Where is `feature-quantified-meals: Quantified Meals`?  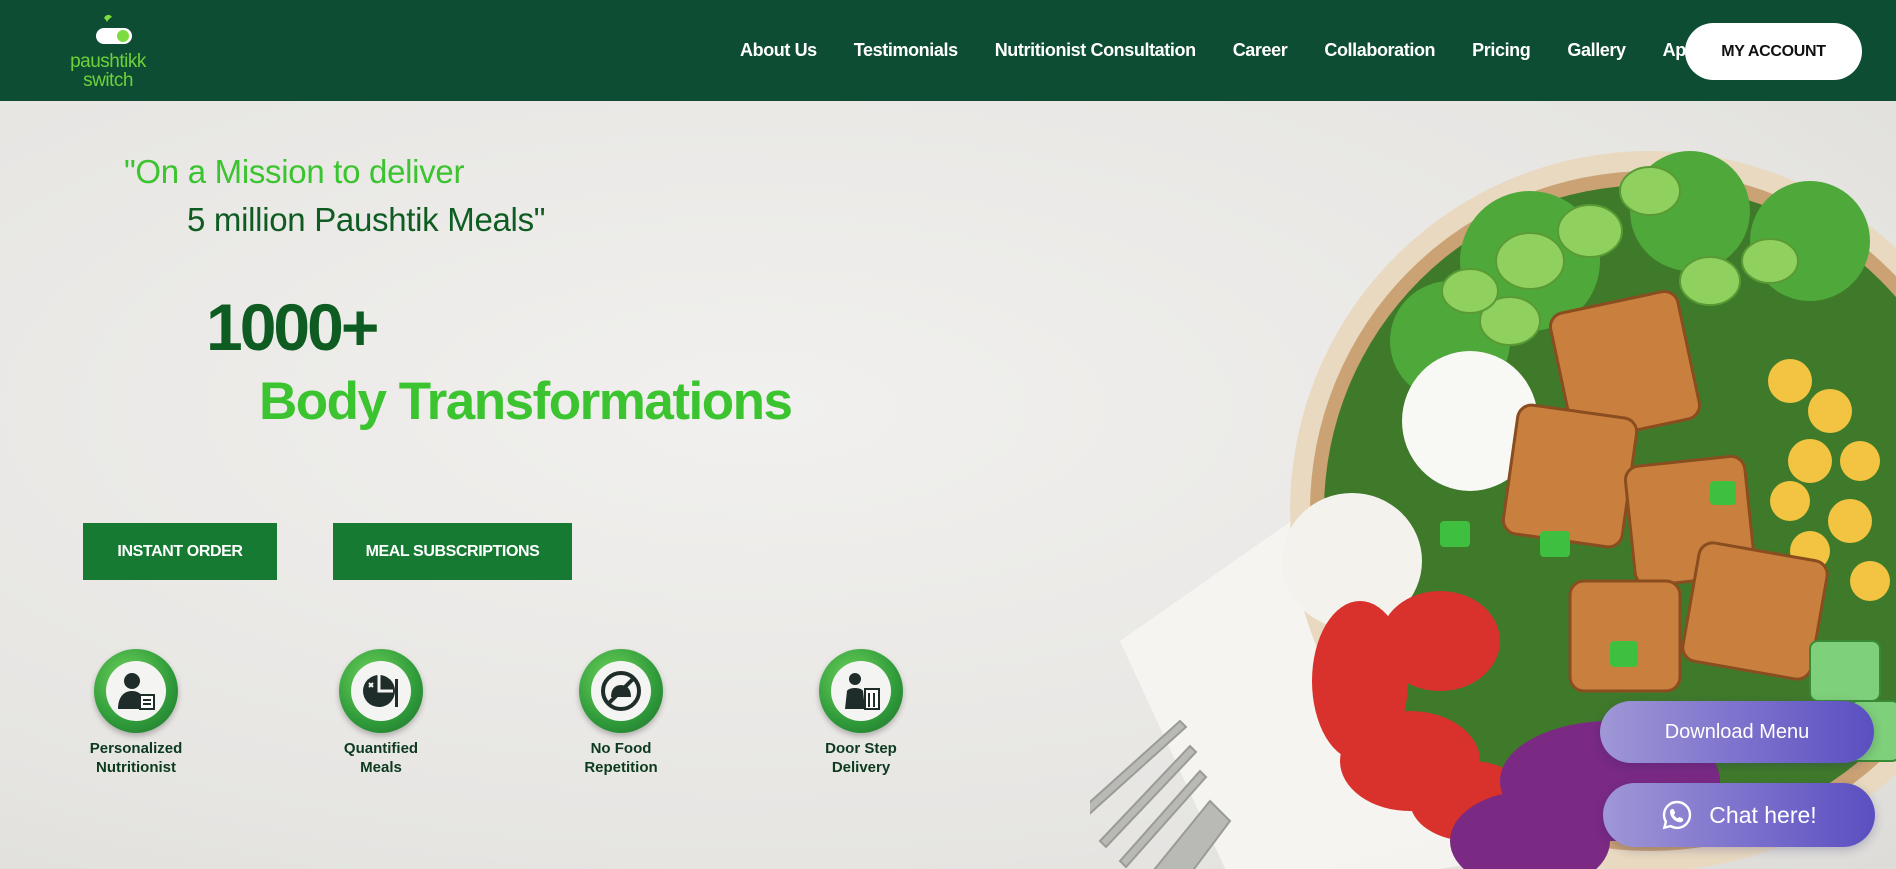 feature-quantified-meals: Quantified Meals is located at coordinates (381, 713).